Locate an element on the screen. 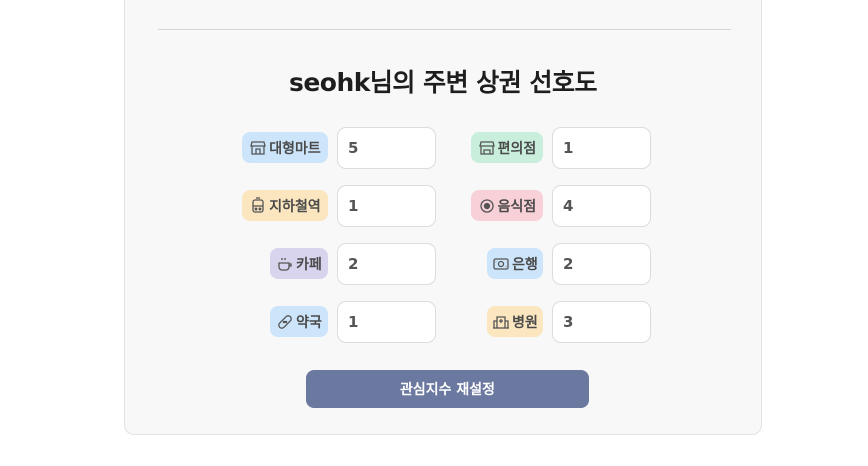  pharmacy-input is located at coordinates (386, 322).